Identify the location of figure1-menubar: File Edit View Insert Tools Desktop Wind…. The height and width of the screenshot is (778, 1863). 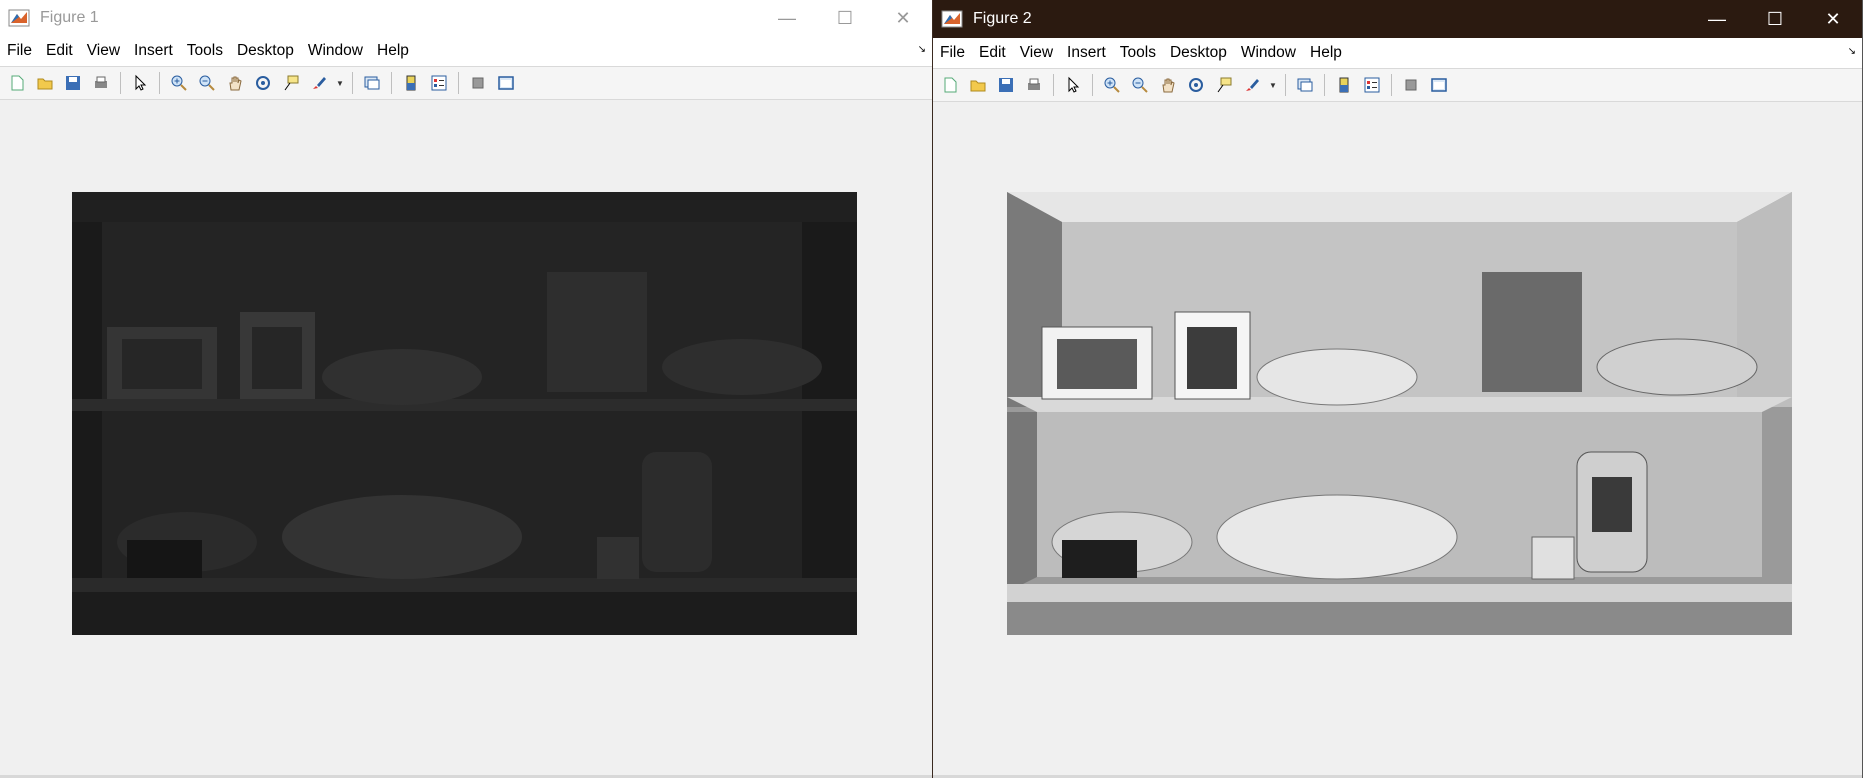
(466, 51).